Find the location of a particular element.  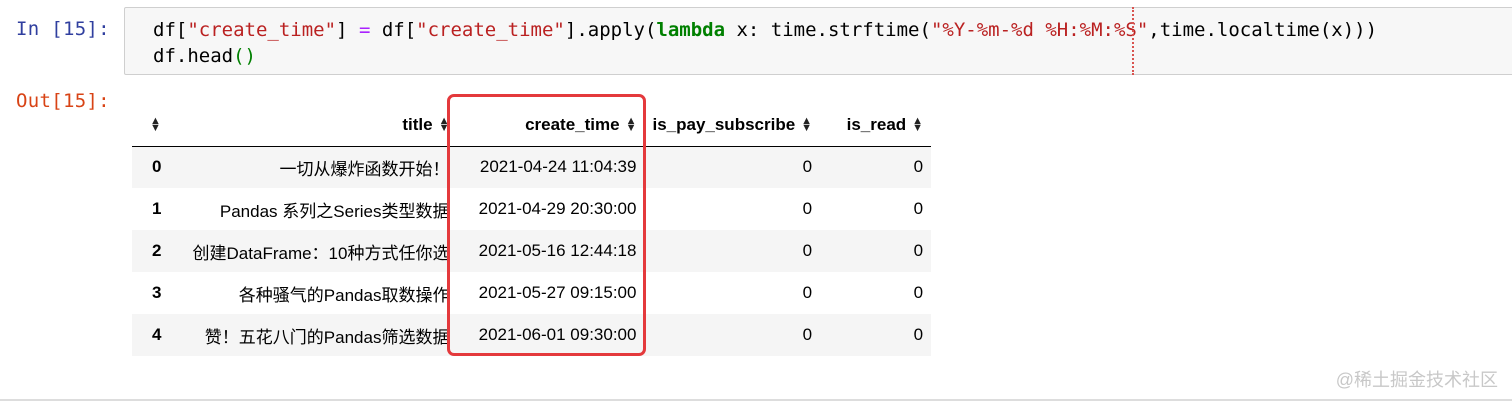

column-header-title: title ▲ ▼ is located at coordinates (313, 125).